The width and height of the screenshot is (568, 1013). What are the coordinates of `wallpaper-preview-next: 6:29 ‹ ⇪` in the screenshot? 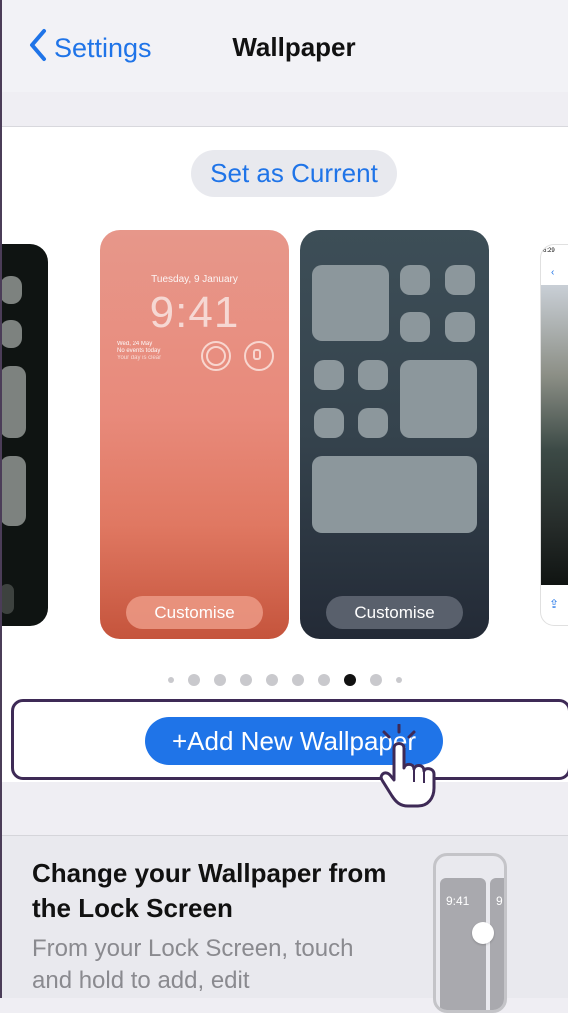 It's located at (554, 435).